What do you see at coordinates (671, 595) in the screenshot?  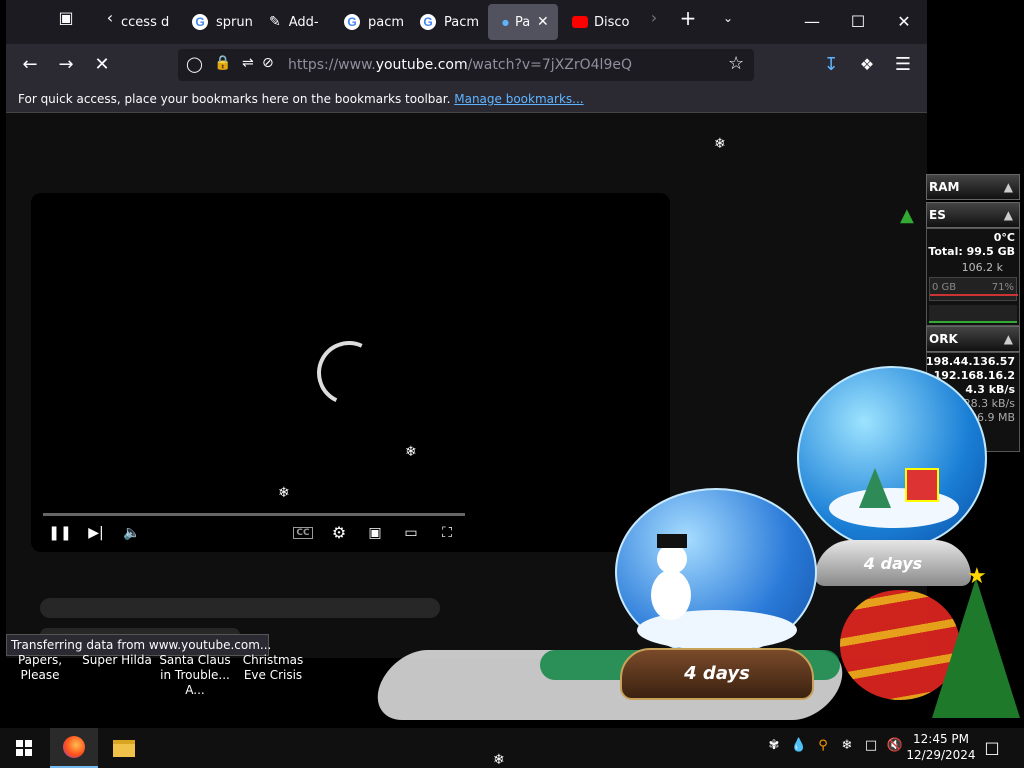 I see `snowman-icon` at bounding box center [671, 595].